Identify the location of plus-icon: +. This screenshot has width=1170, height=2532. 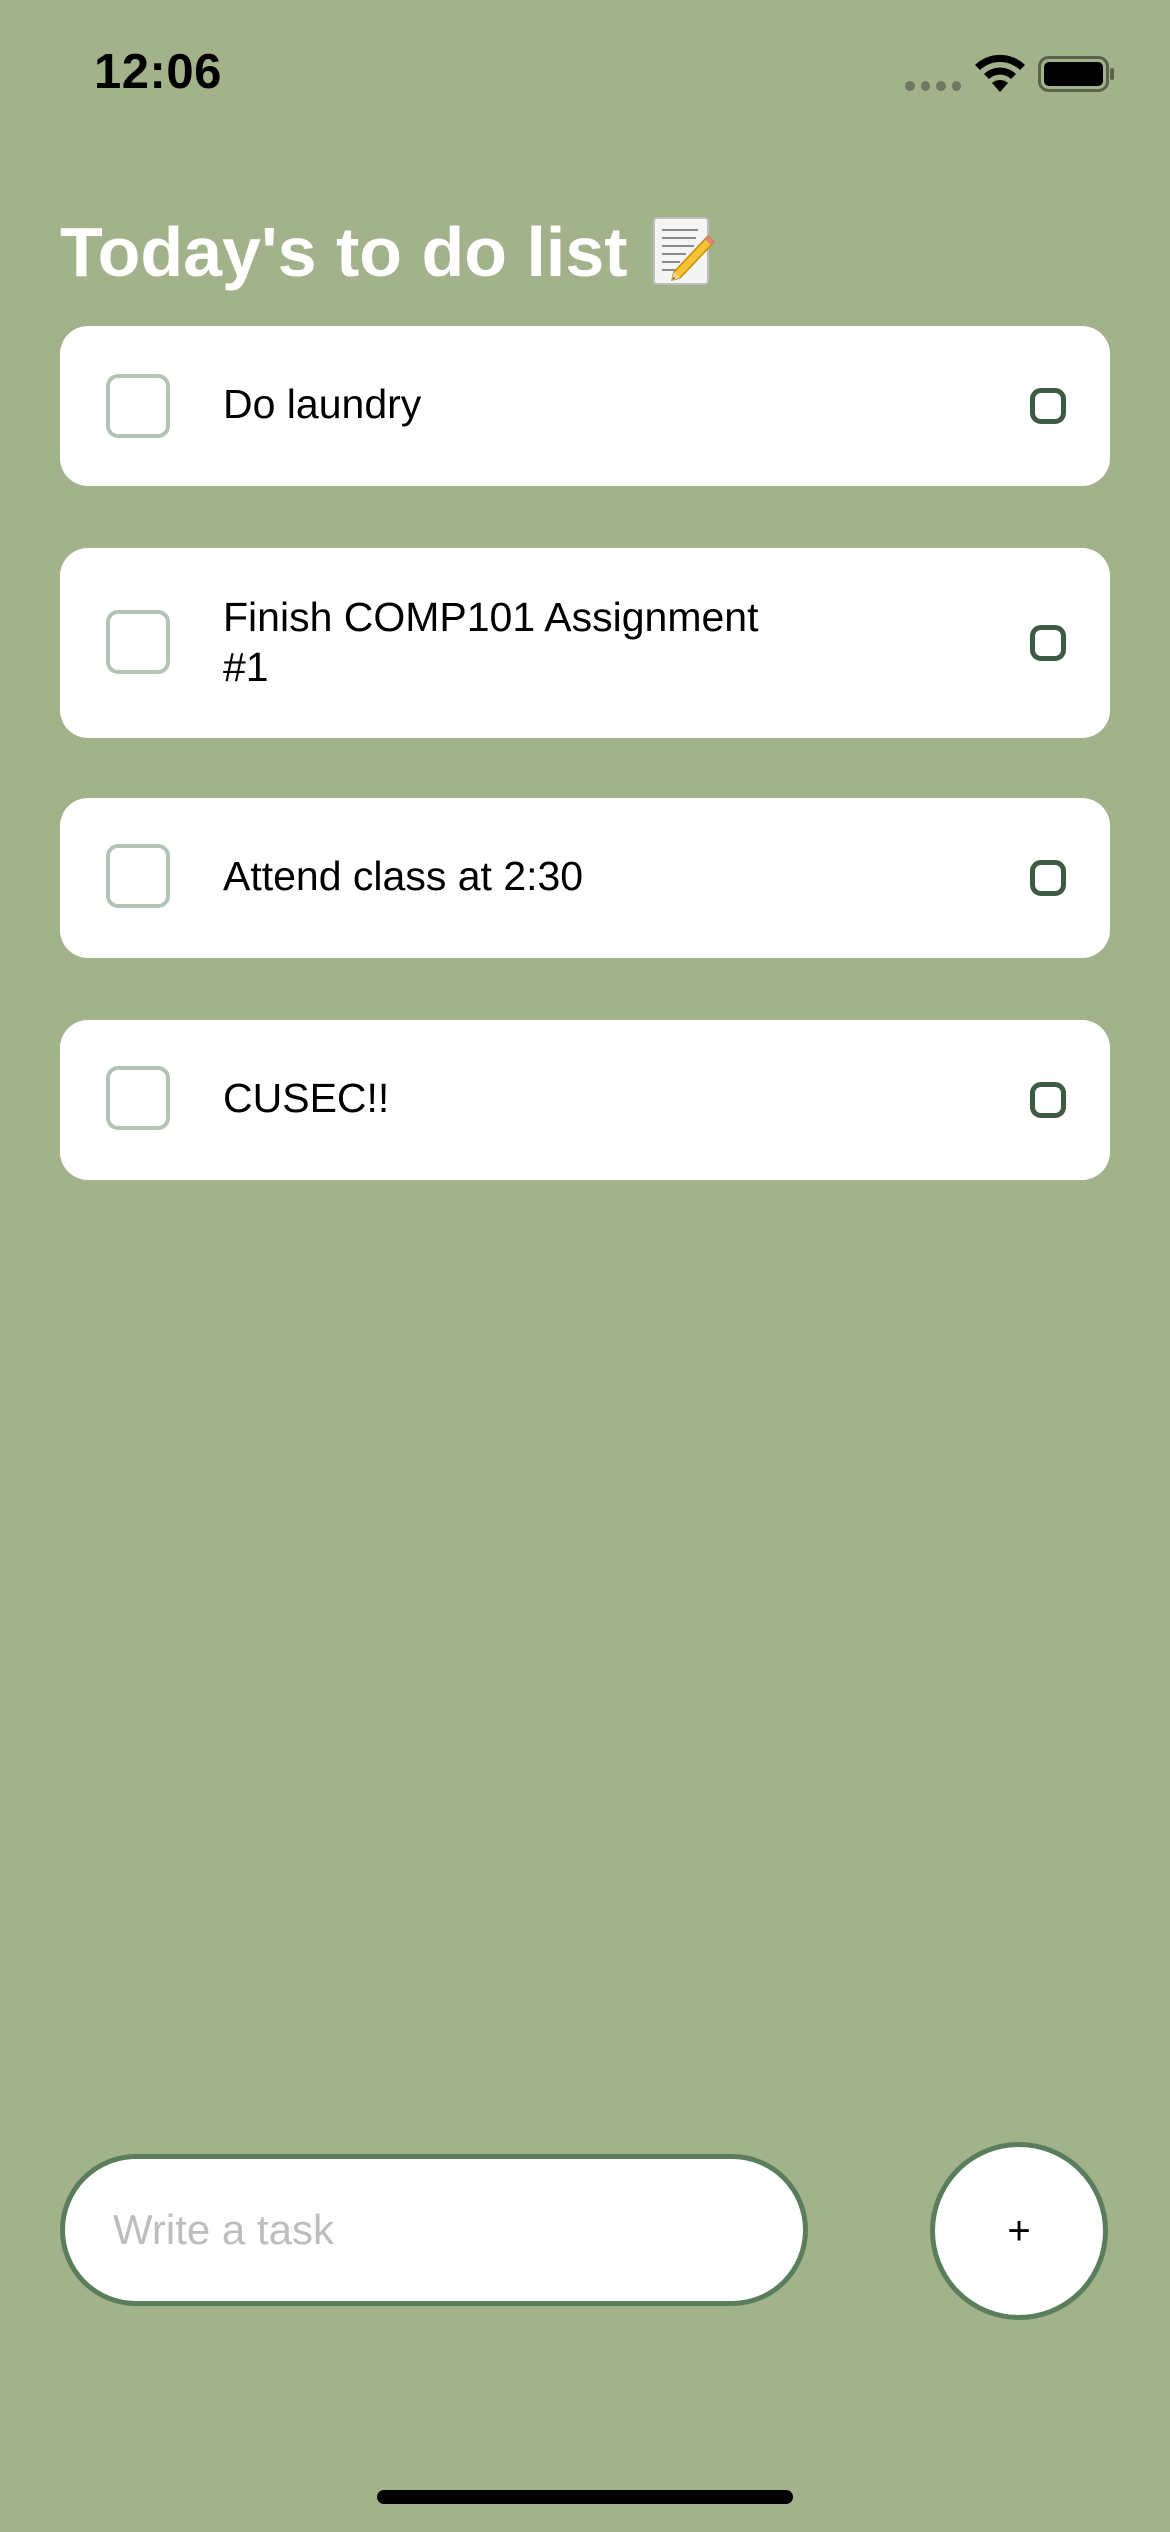
(1019, 2230).